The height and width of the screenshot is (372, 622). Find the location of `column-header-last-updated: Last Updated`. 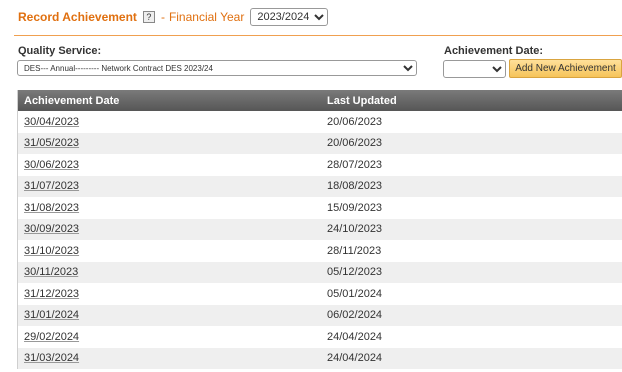

column-header-last-updated: Last Updated is located at coordinates (471, 101).